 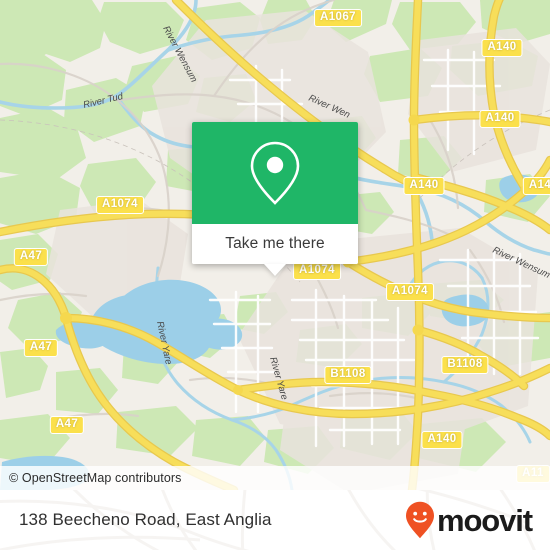 I want to click on map-pin-icon, so click(x=275, y=173).